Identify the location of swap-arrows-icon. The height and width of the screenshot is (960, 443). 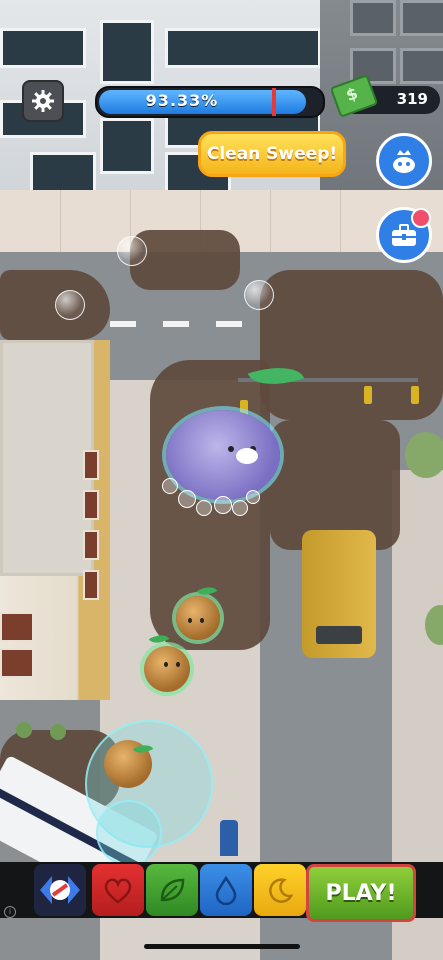
(60, 890).